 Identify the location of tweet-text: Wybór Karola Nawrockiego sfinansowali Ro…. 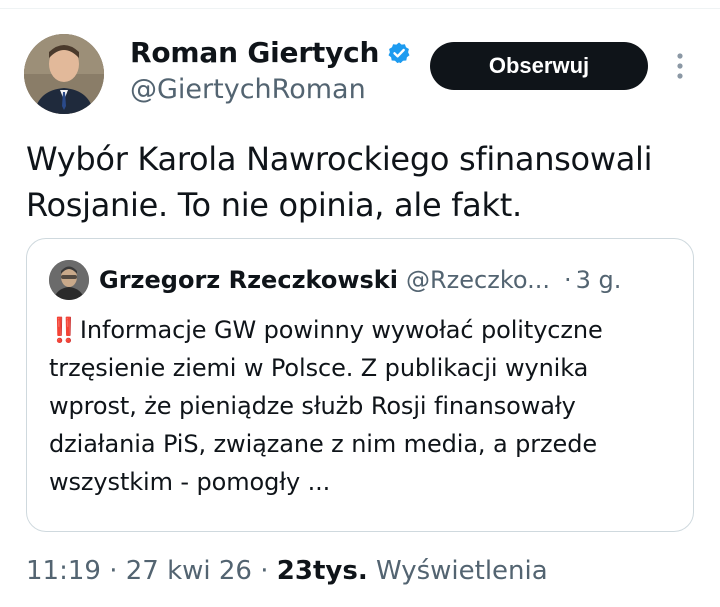
(339, 182).